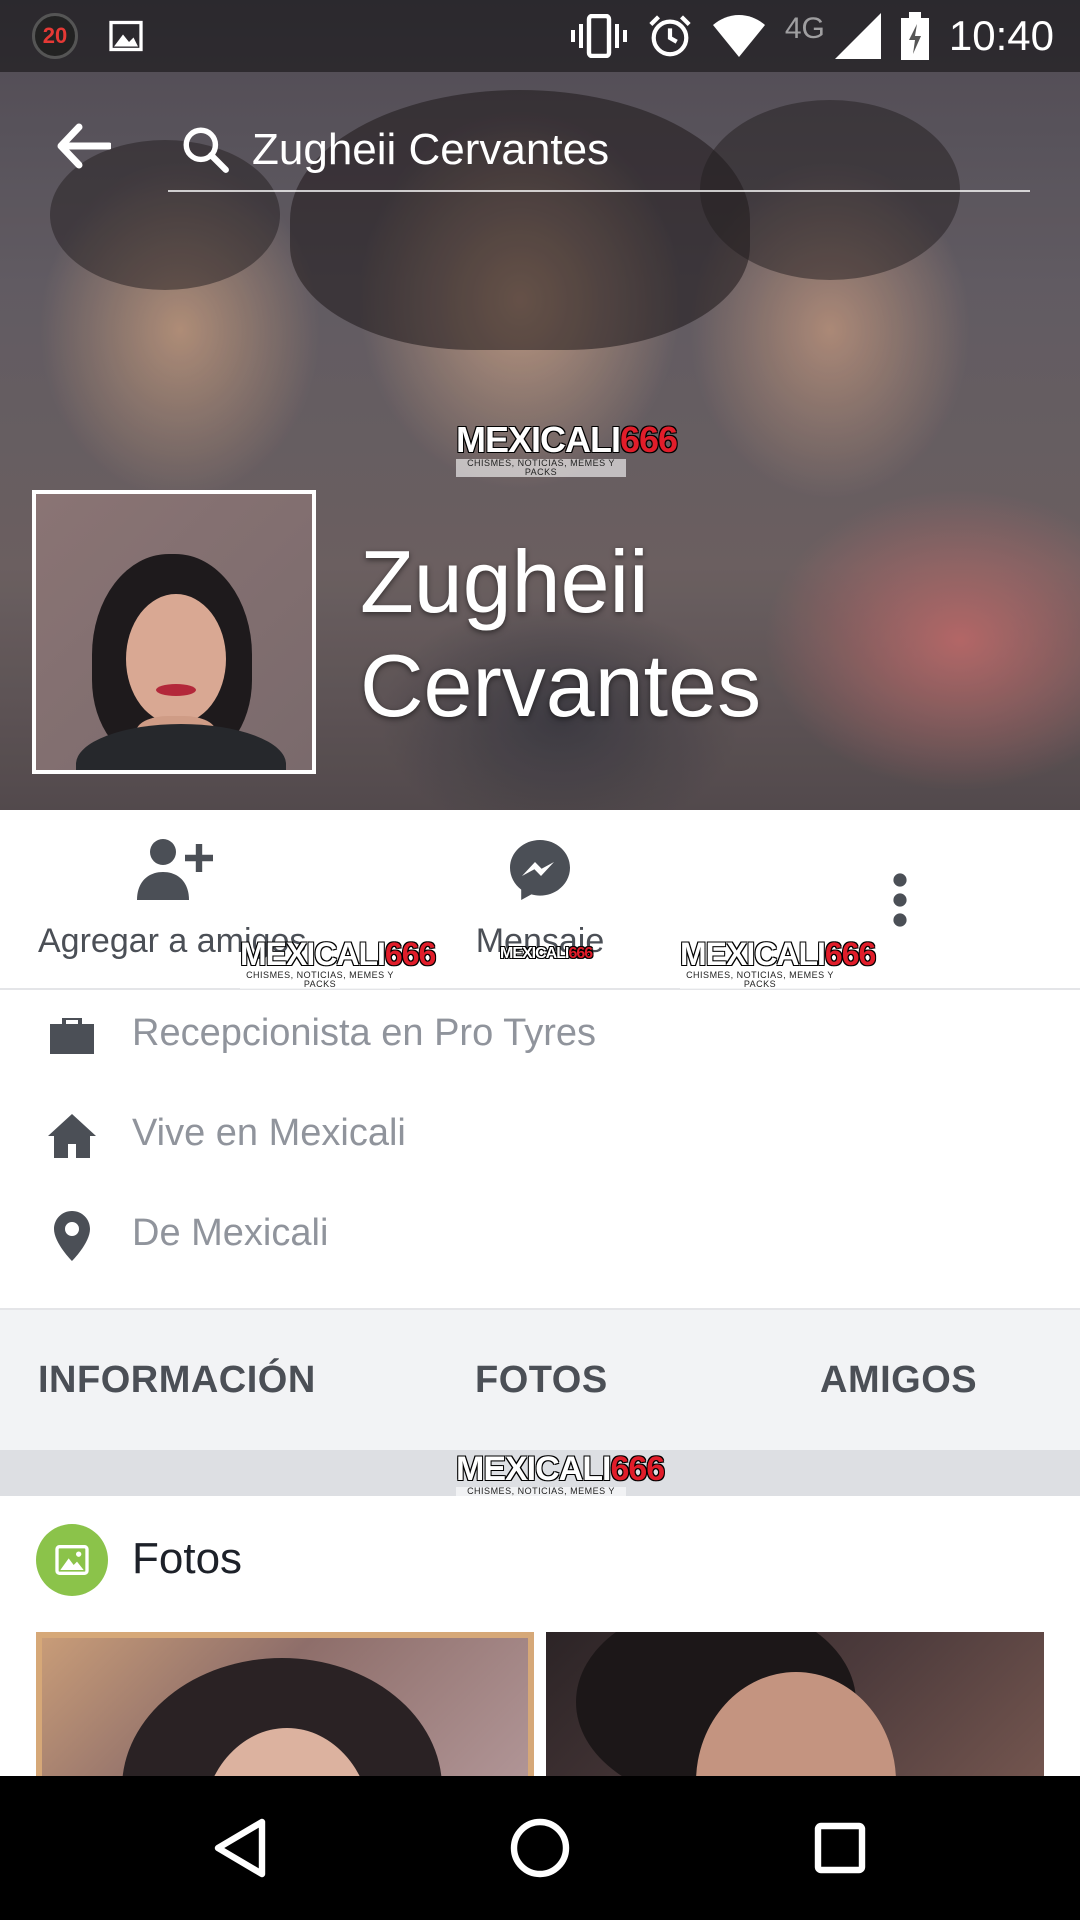 The width and height of the screenshot is (1080, 1920). Describe the element at coordinates (540, 1636) in the screenshot. I see `photos-section: Fotos` at that location.